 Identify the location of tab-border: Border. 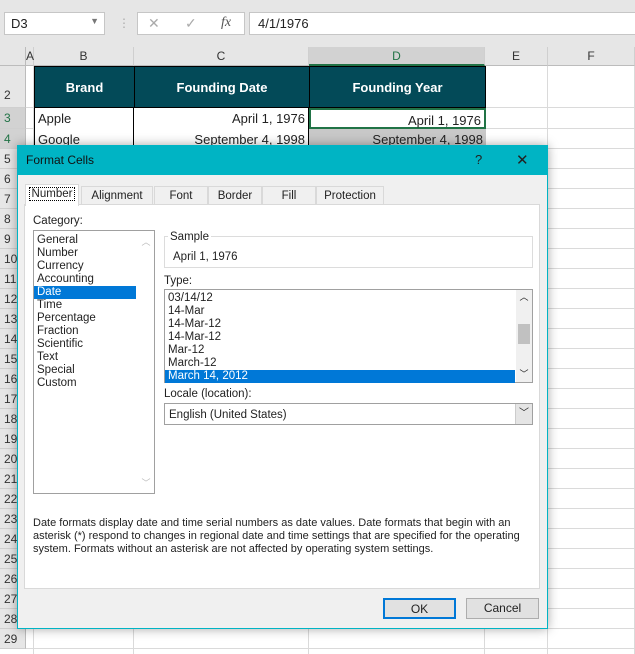
(235, 195).